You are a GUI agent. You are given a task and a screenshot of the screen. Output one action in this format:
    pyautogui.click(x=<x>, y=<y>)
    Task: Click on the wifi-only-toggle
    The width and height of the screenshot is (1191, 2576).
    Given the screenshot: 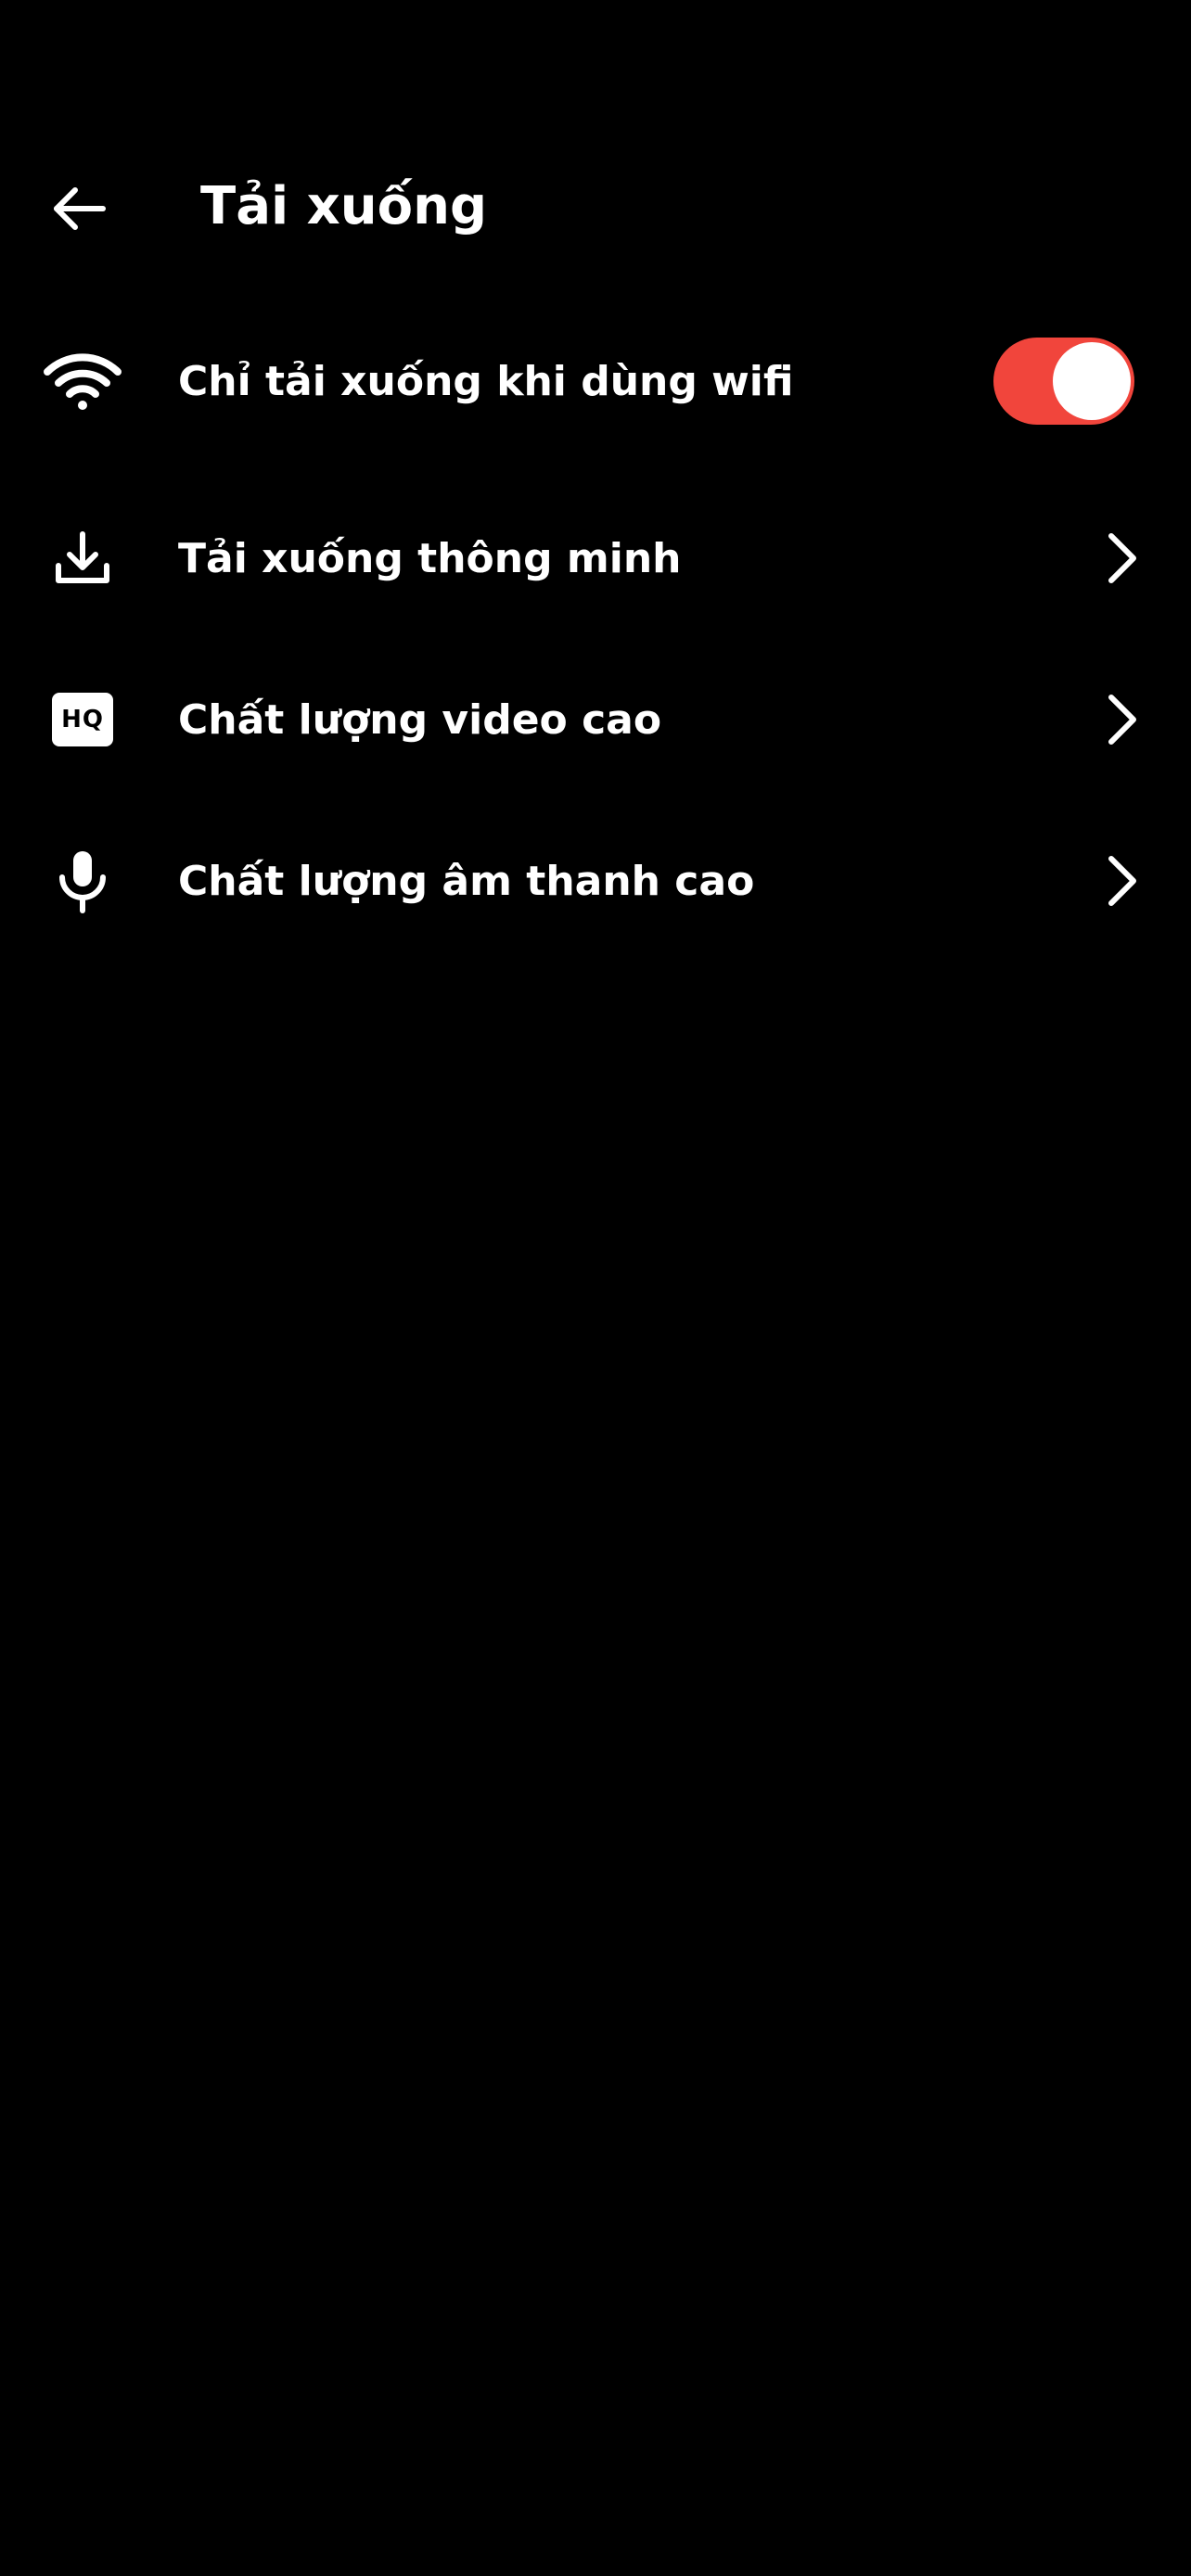 What is the action you would take?
    pyautogui.click(x=1063, y=381)
    